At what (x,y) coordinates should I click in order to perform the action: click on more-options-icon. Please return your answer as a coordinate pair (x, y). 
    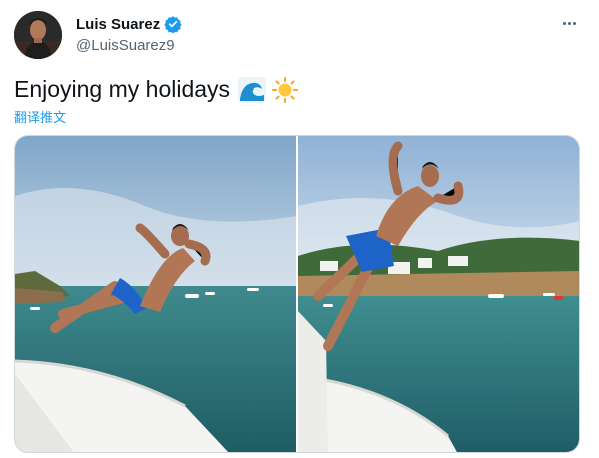
    Looking at the image, I should click on (569, 23).